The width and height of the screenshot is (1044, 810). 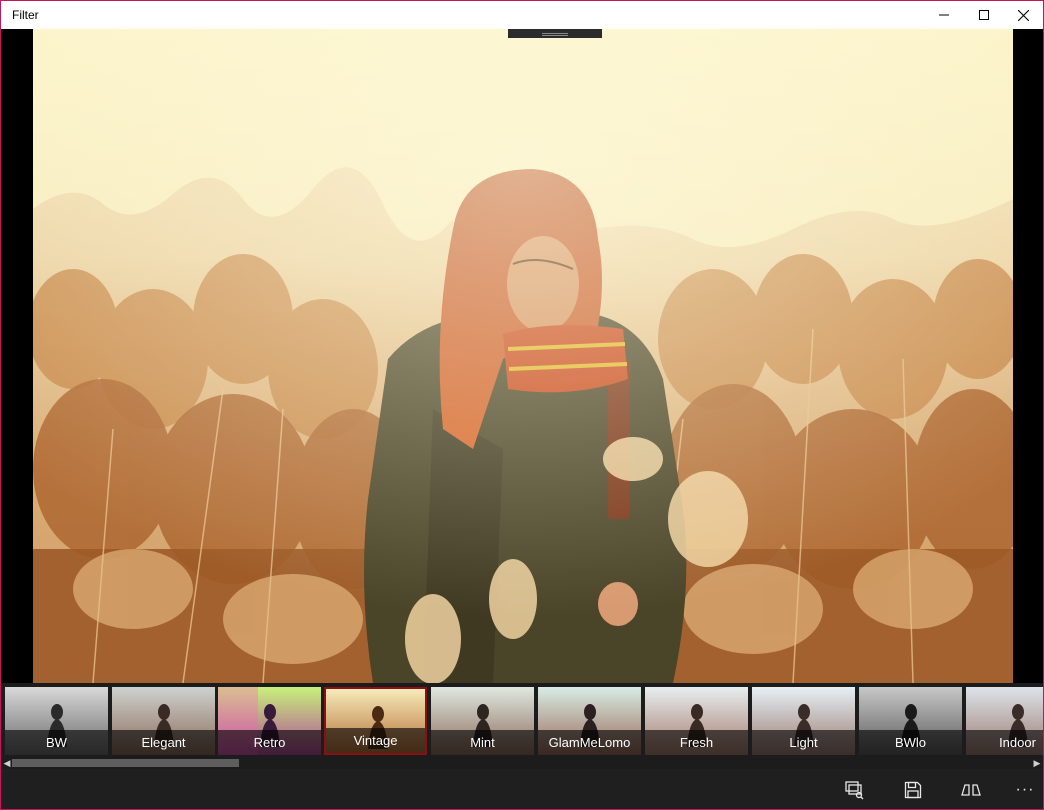 What do you see at coordinates (1004, 721) in the screenshot?
I see `filter-thumb-indoor: Indoor` at bounding box center [1004, 721].